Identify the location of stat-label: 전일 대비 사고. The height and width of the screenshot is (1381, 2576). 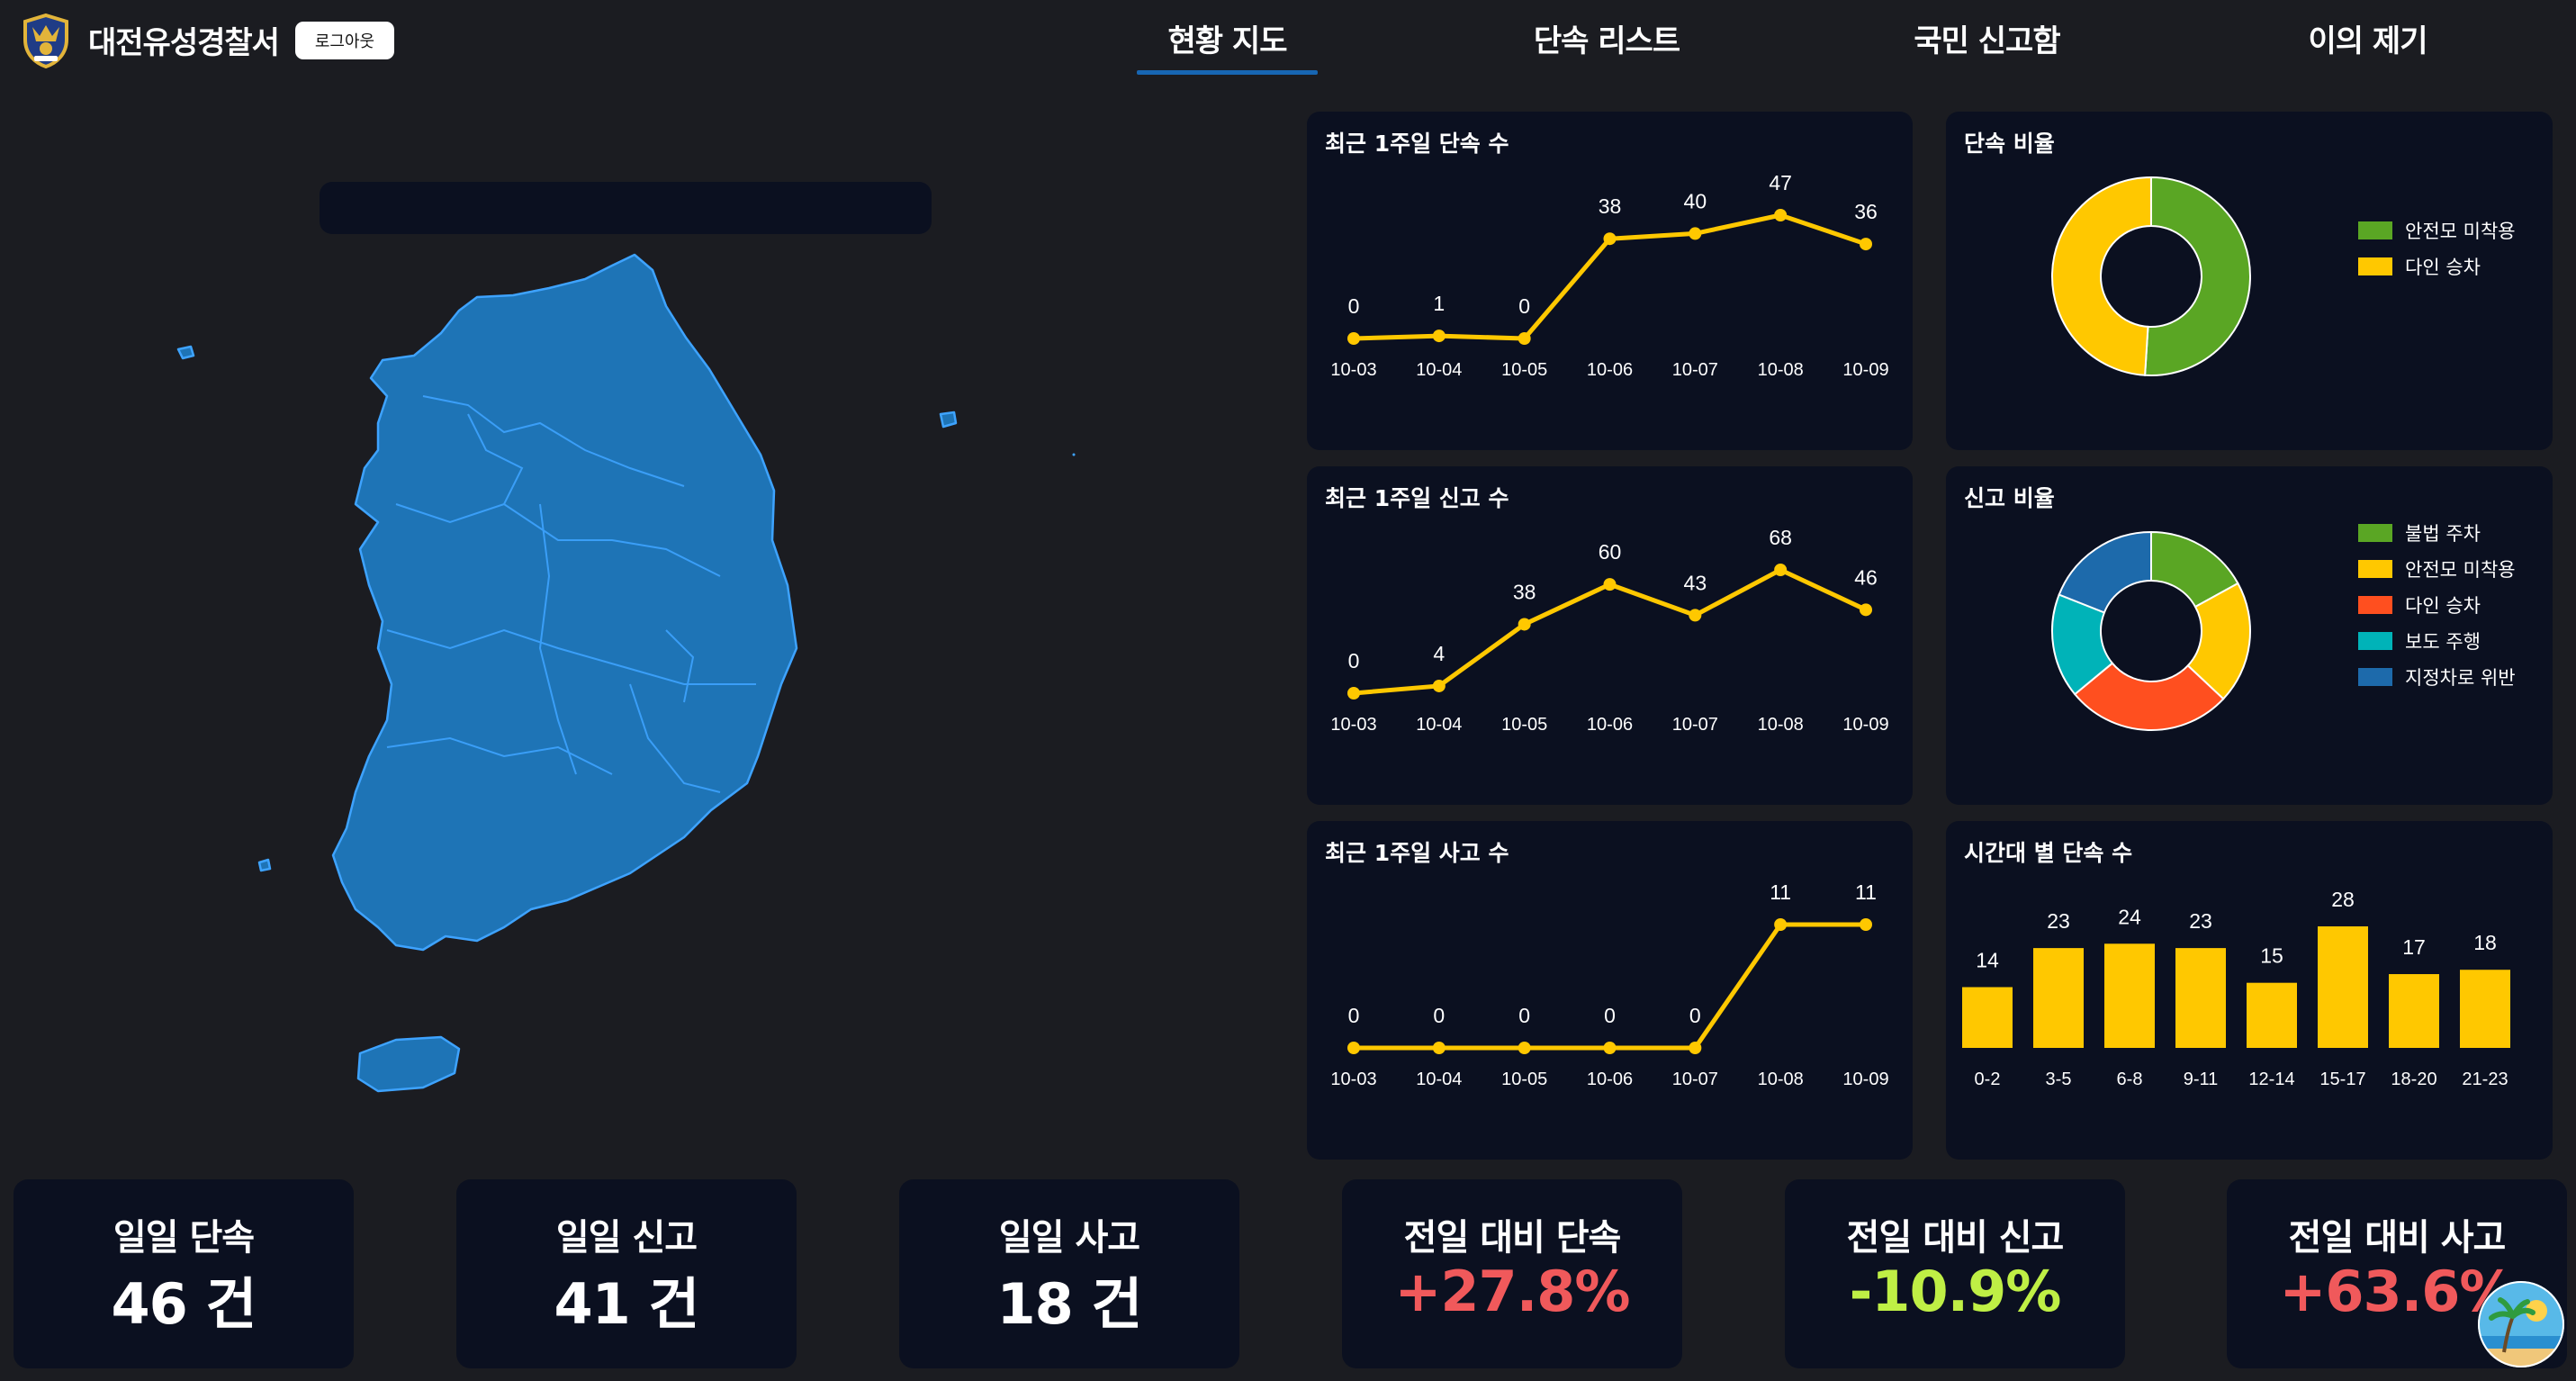
(2397, 1238).